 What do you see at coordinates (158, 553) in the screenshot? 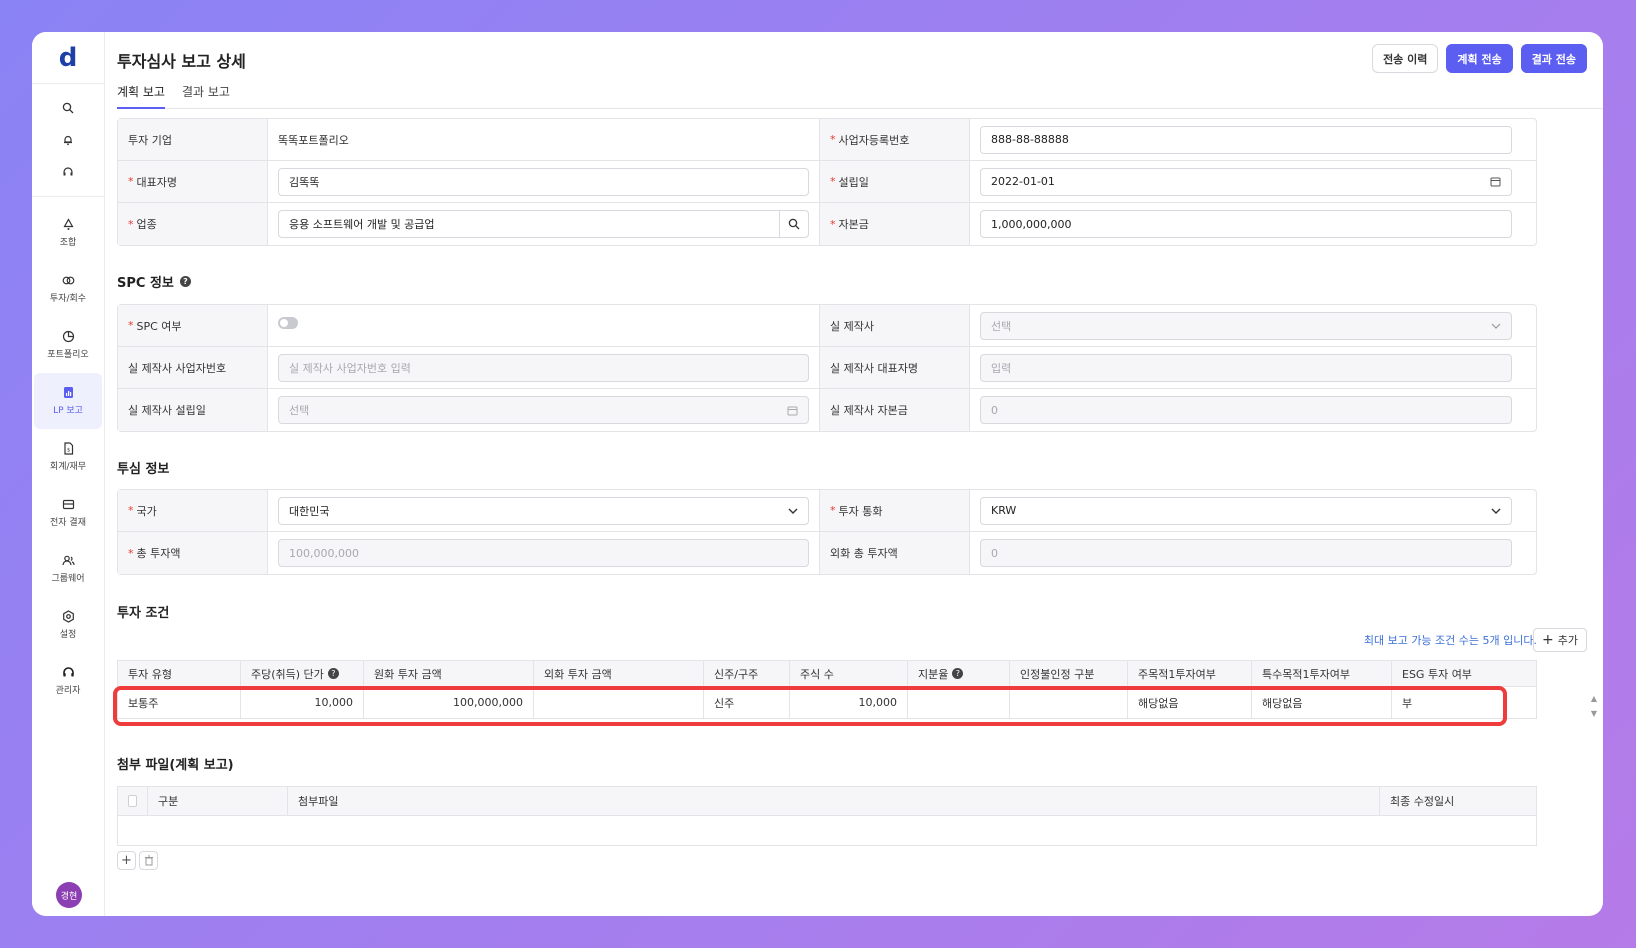
I see `total-investment-label: 총 투자액` at bounding box center [158, 553].